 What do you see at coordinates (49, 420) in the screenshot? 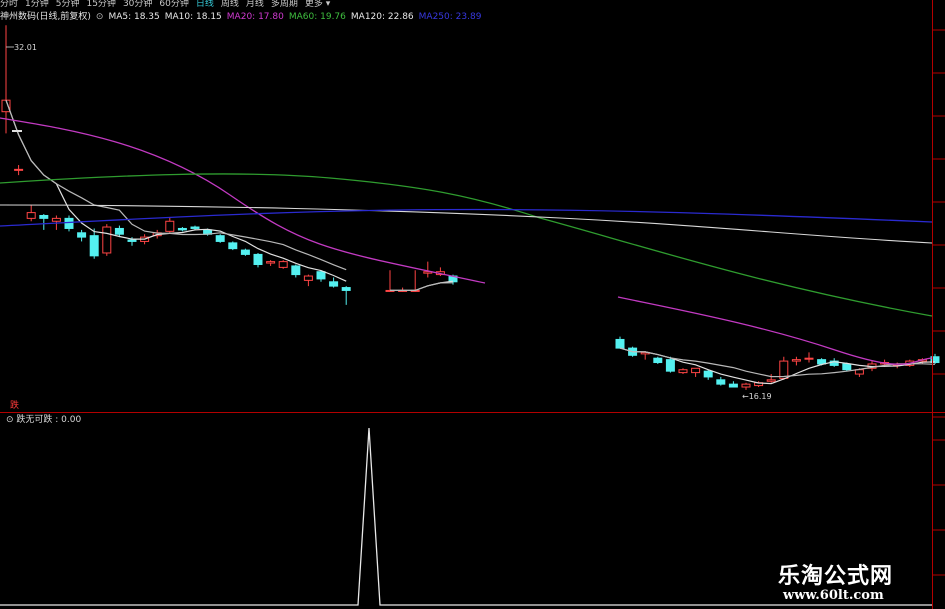
I see `indicator-legend-text: 跌无可跌 : 0.00` at bounding box center [49, 420].